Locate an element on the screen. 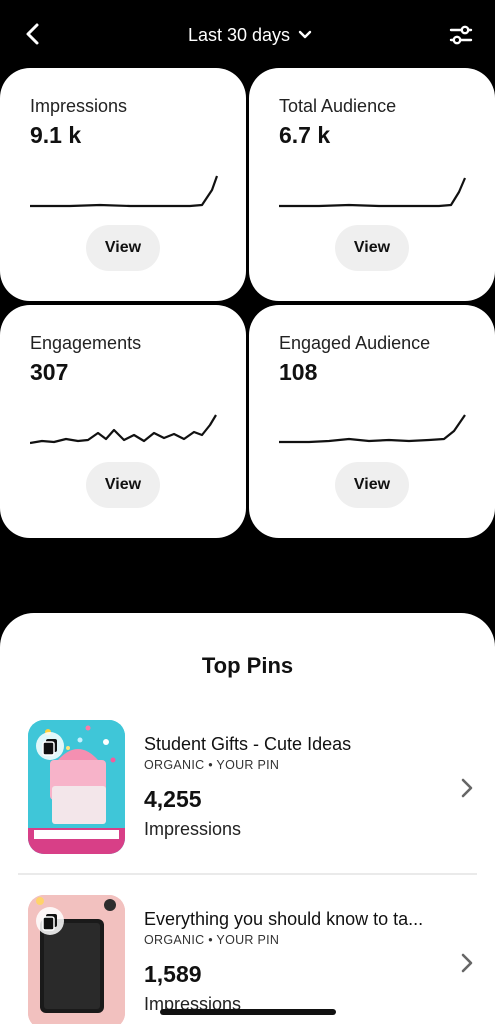 The width and height of the screenshot is (495, 1024). engagements-card: Engagements 307 View is located at coordinates (123, 421).